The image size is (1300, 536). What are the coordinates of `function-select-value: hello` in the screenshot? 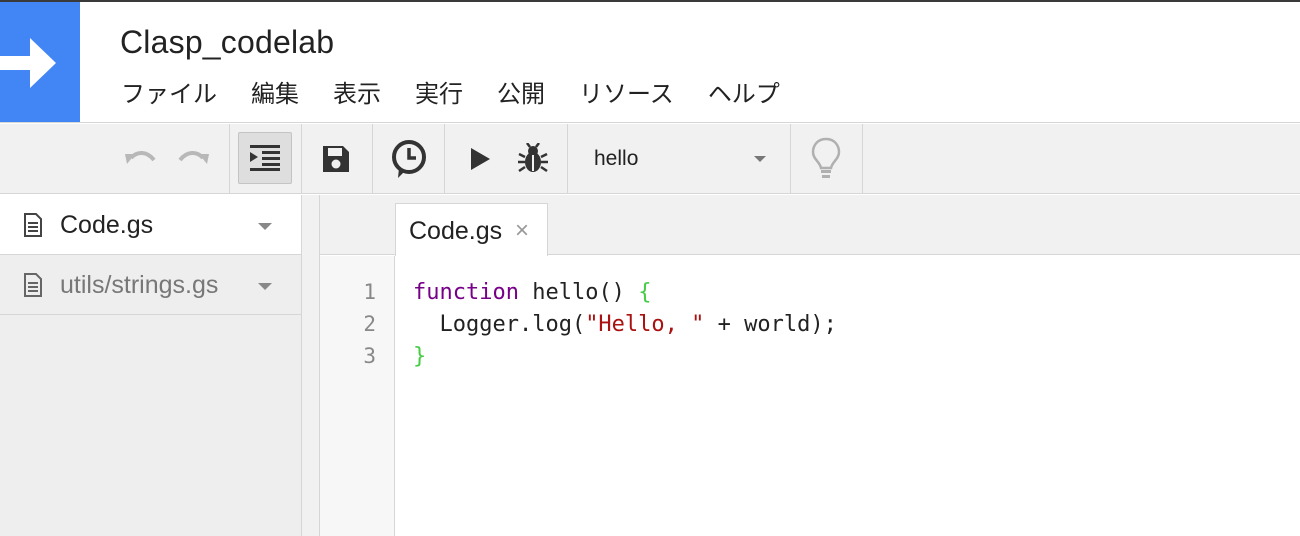 It's located at (616, 158).